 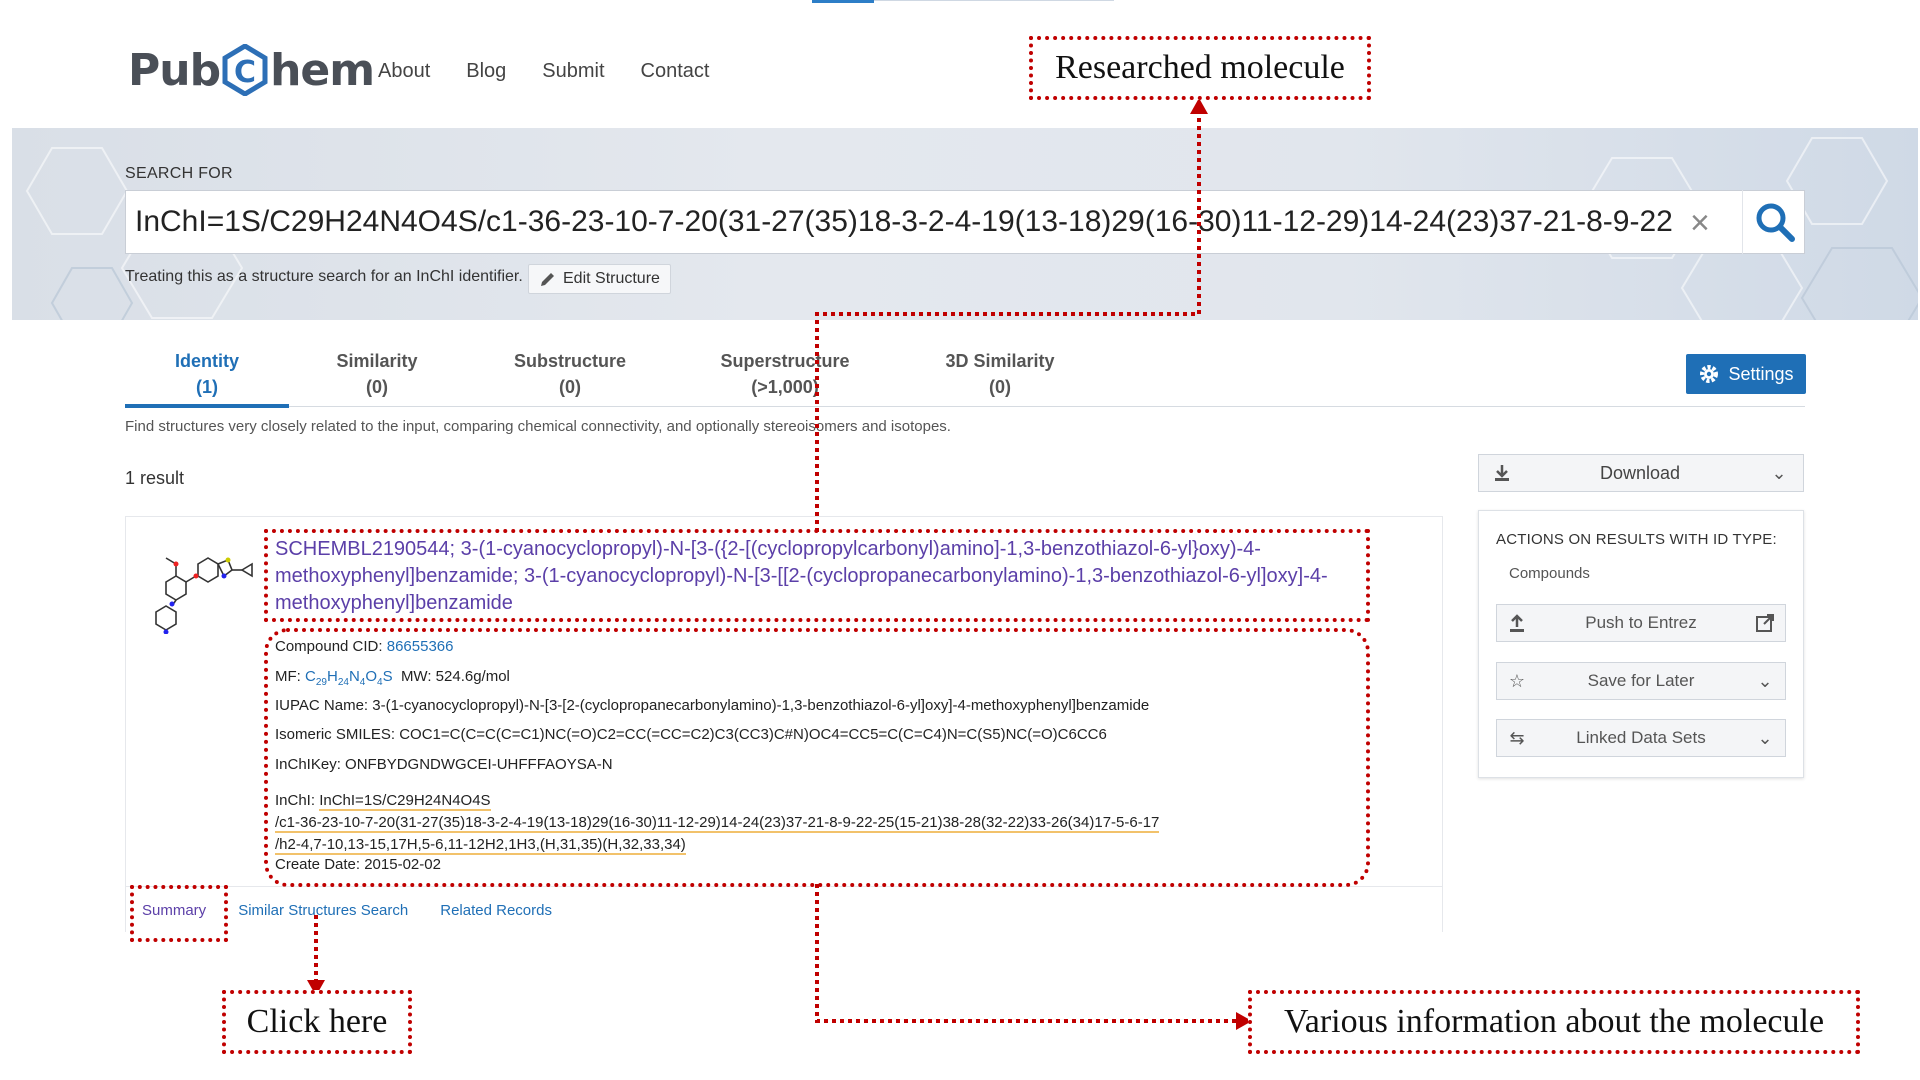 What do you see at coordinates (965, 406) in the screenshot?
I see `tab-bar-divider` at bounding box center [965, 406].